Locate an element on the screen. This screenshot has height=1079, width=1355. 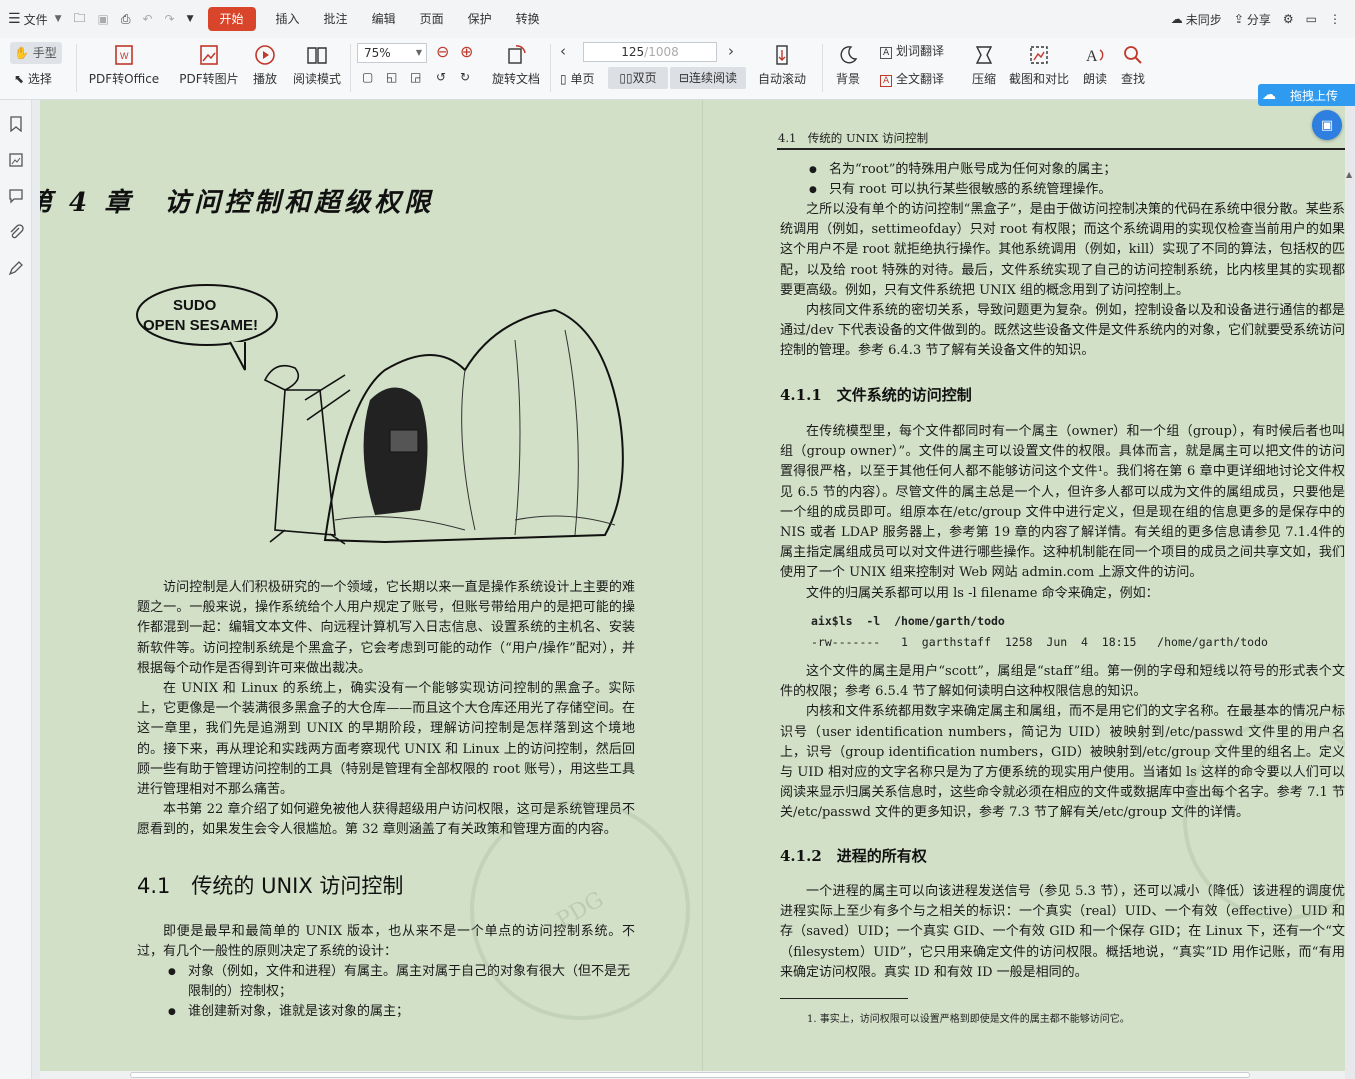
signature-icon is located at coordinates (16, 268).